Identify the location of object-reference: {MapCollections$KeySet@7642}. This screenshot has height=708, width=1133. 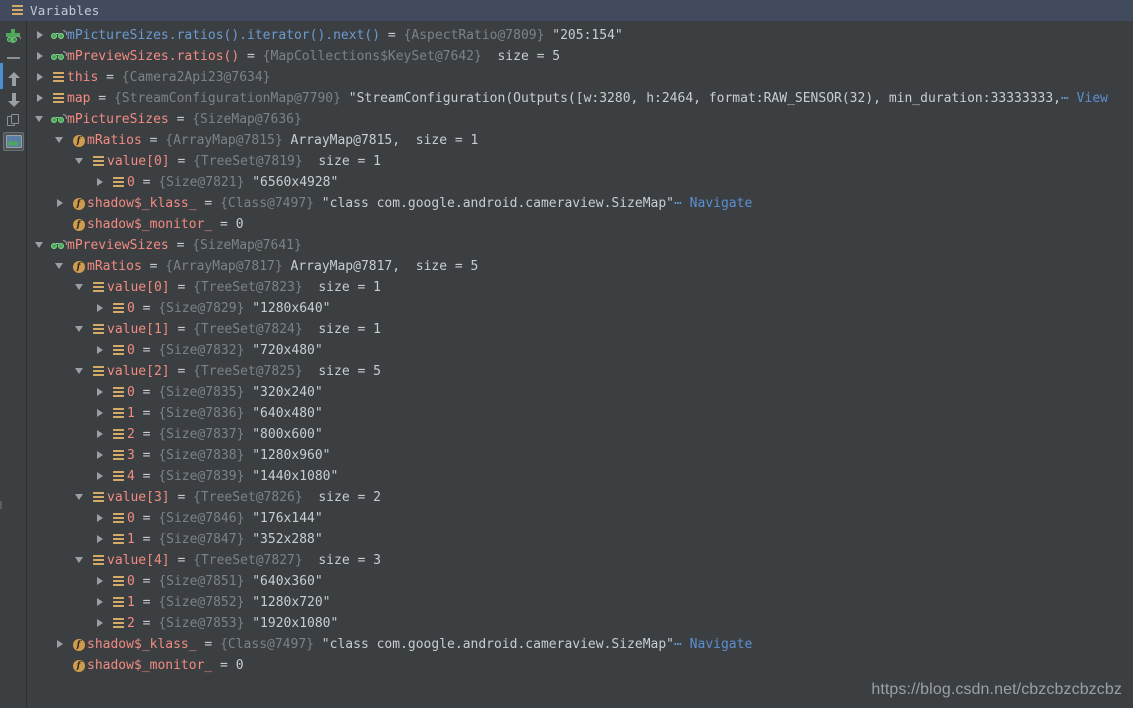
(372, 56).